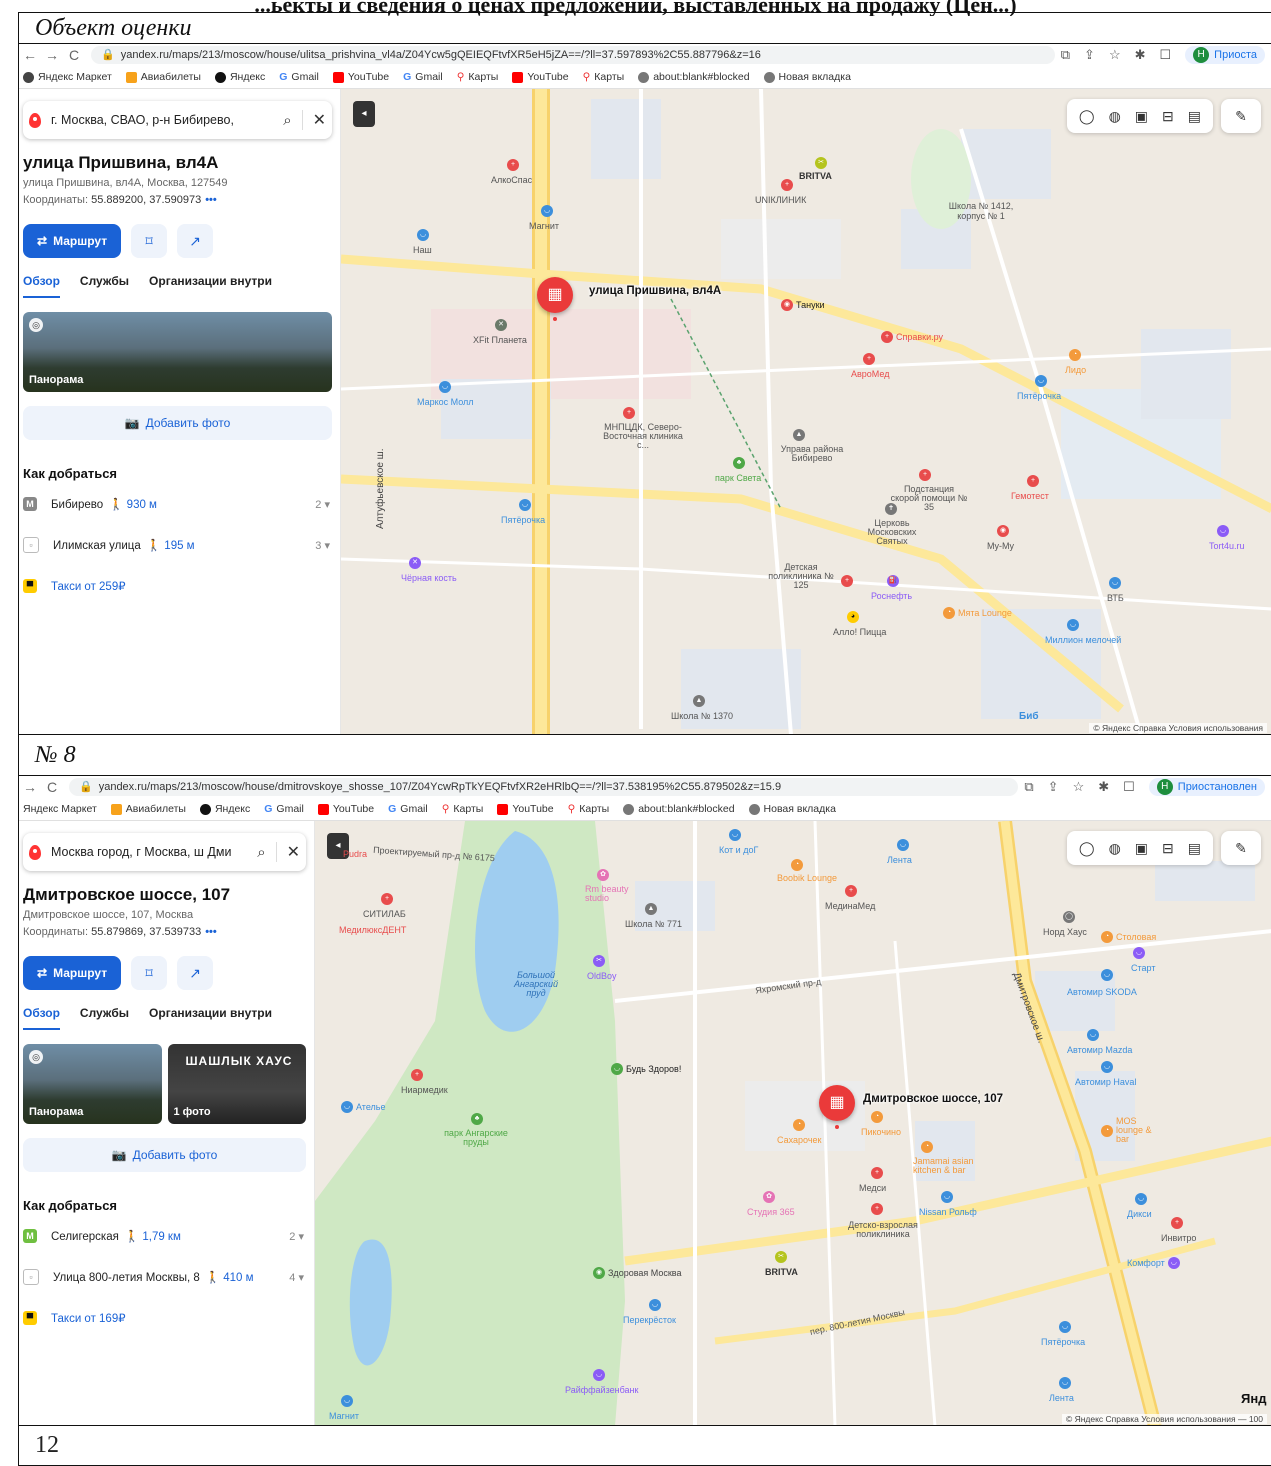  I want to click on search-box: Москва город, г Москва, ш Дми ⌕ ✕, so click(164, 852).